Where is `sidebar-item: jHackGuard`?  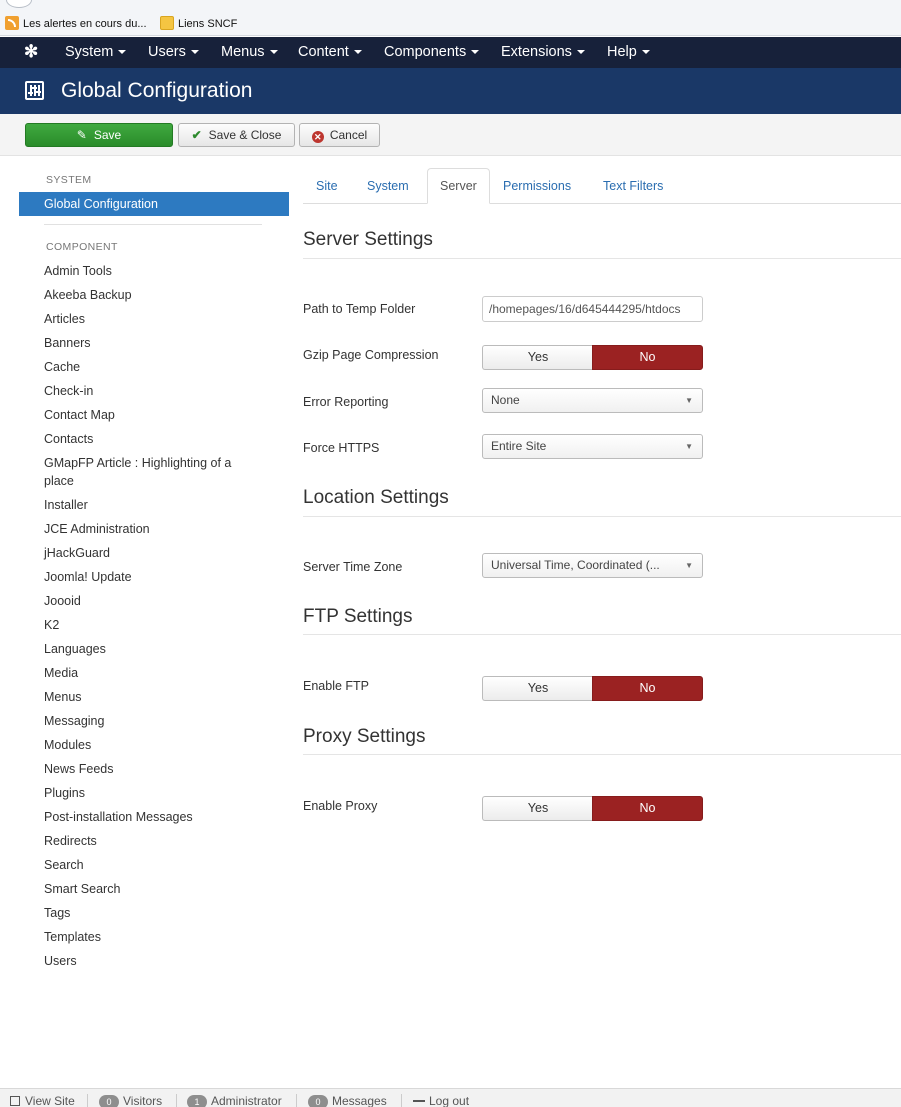 sidebar-item: jHackGuard is located at coordinates (159, 553).